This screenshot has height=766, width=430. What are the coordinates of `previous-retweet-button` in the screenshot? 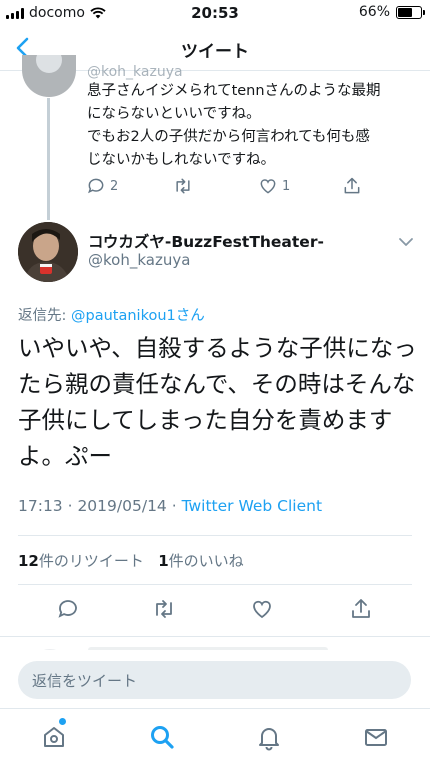 It's located at (183, 186).